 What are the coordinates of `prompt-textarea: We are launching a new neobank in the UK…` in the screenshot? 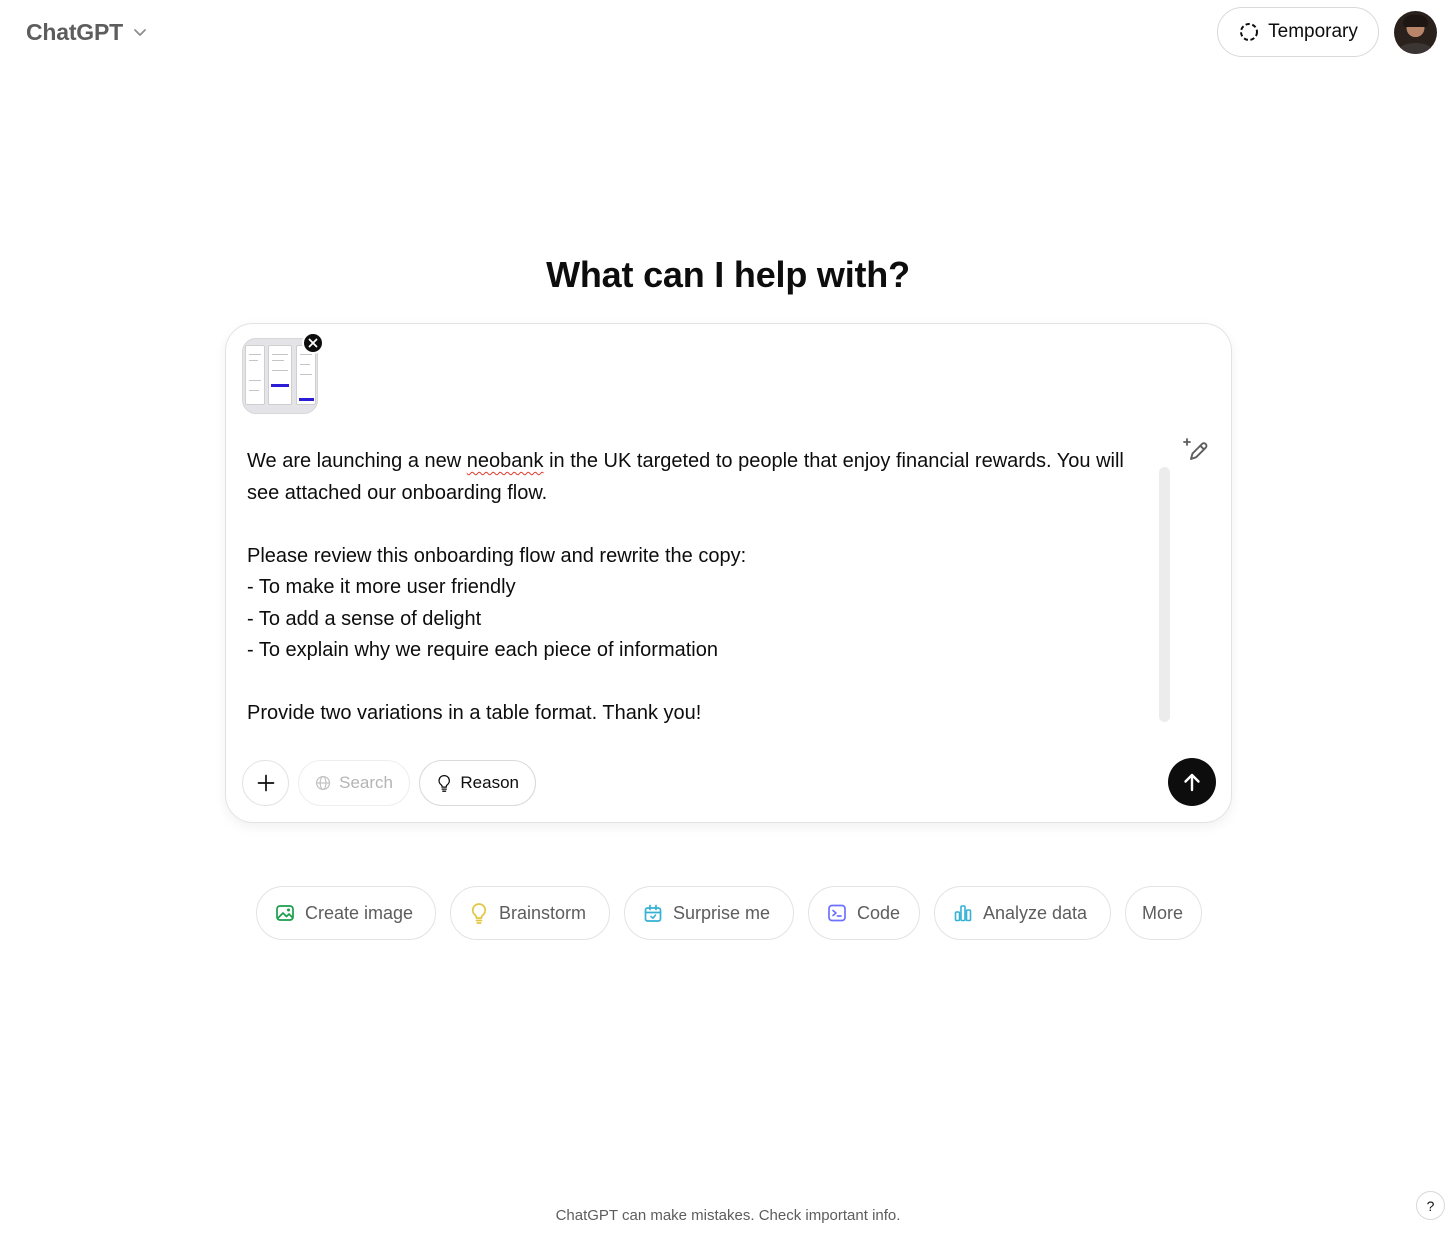 It's located at (702, 591).